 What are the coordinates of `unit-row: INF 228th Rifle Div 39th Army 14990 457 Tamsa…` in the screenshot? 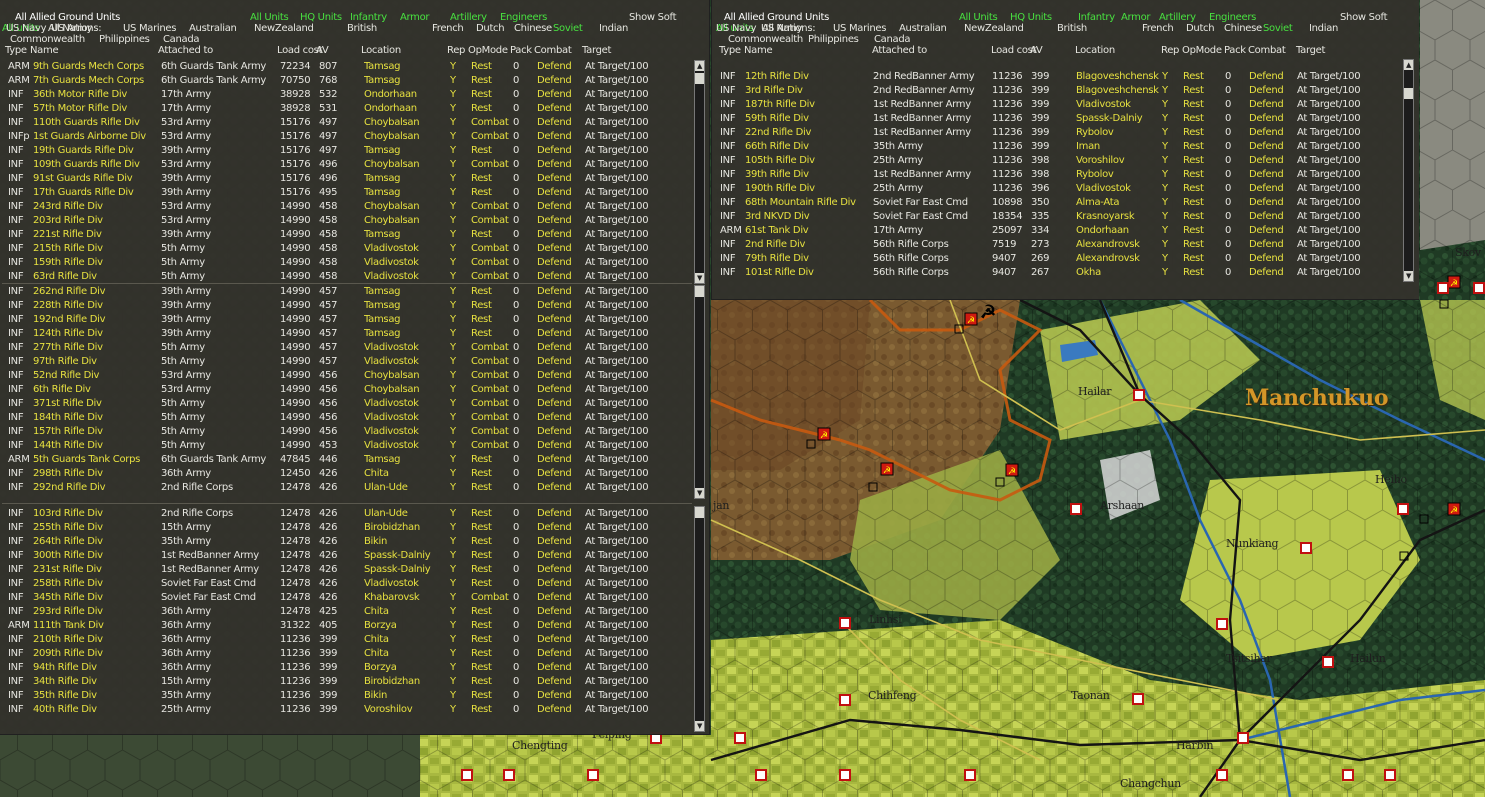 It's located at (344, 307).